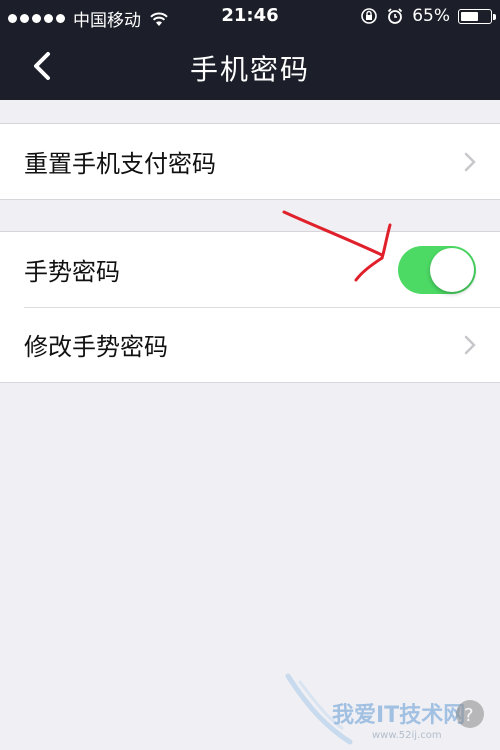 The height and width of the screenshot is (750, 500). What do you see at coordinates (250, 269) in the screenshot?
I see `gesture-password-row: 手势密码` at bounding box center [250, 269].